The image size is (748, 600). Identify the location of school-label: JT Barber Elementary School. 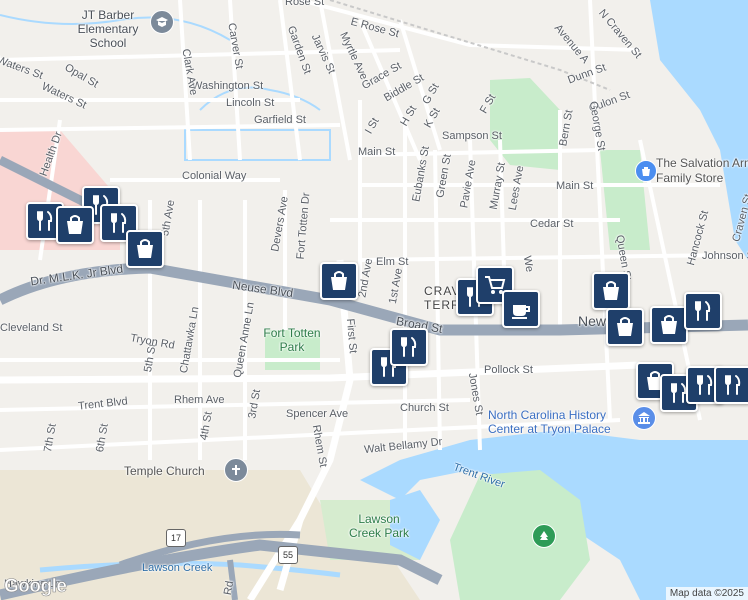
(108, 29).